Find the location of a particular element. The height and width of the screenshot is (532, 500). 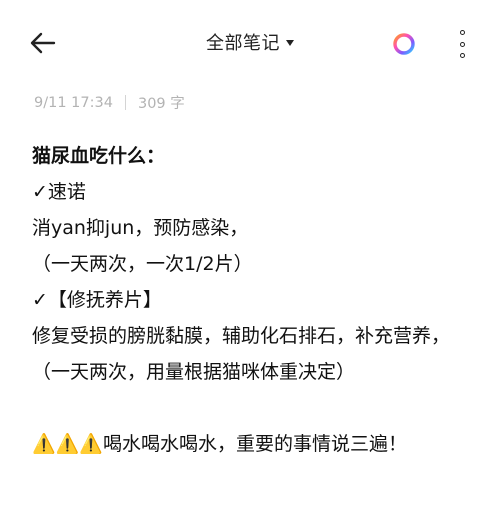

note-word-count: 309 字 is located at coordinates (161, 104).